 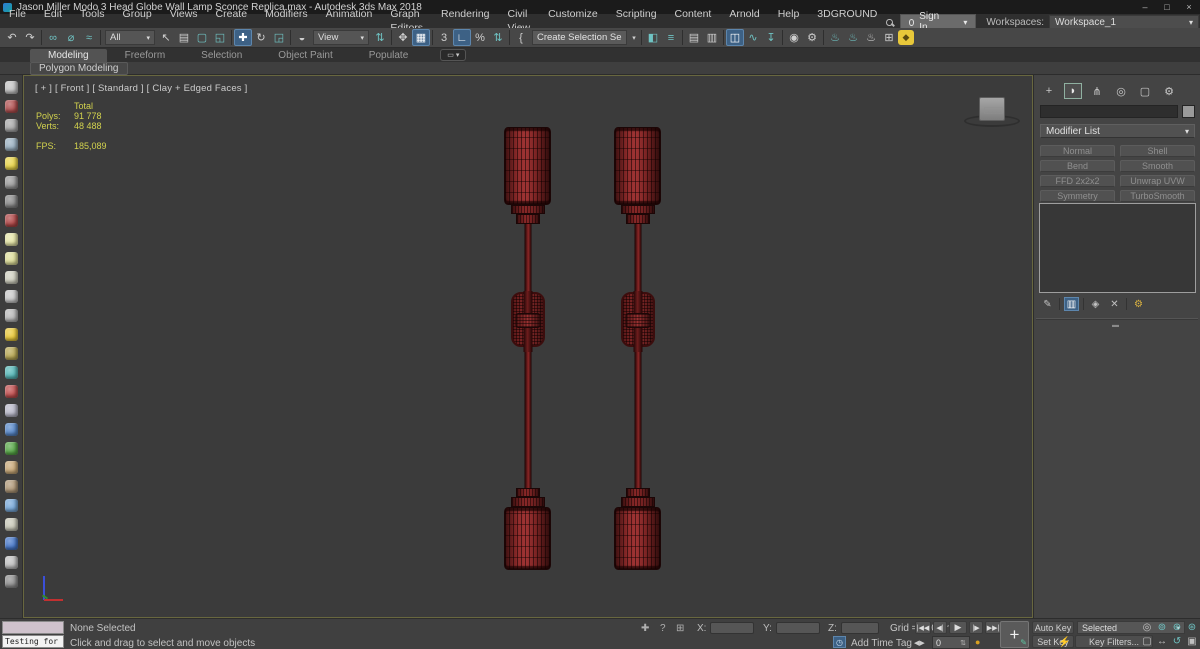 What do you see at coordinates (184, 37) in the screenshot?
I see `select-by-name-icon: ▤` at bounding box center [184, 37].